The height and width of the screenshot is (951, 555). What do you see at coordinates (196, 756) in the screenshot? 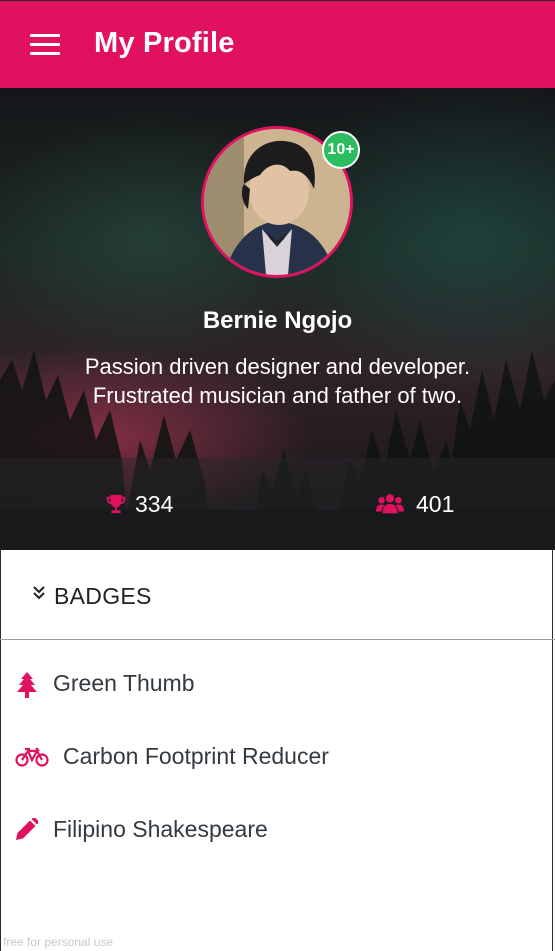
I see `badge-label: Carbon Footprint Reducer` at bounding box center [196, 756].